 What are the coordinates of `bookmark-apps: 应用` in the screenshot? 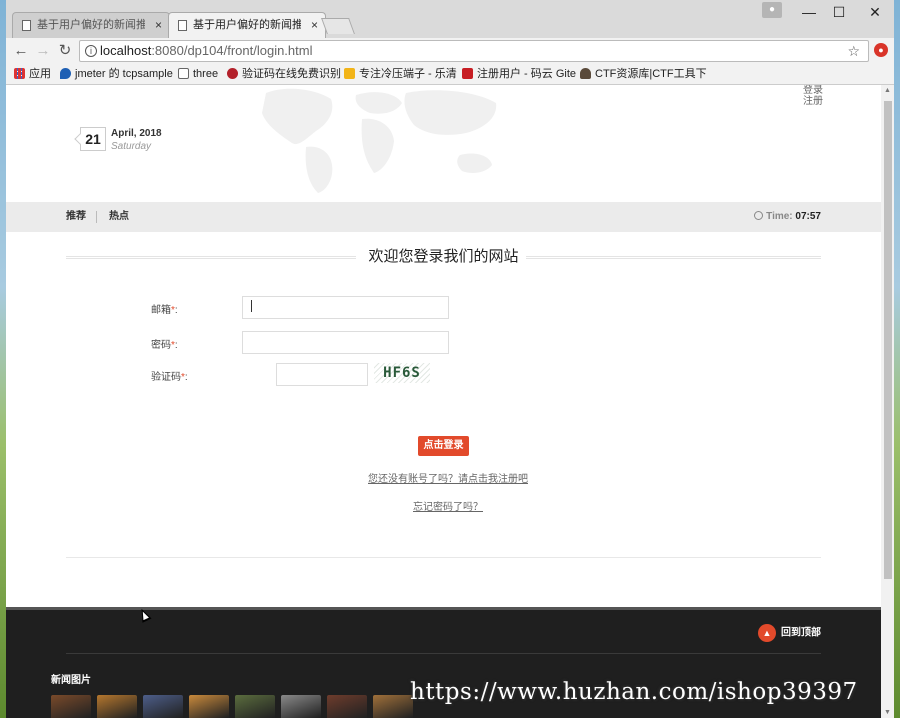 It's located at (32, 74).